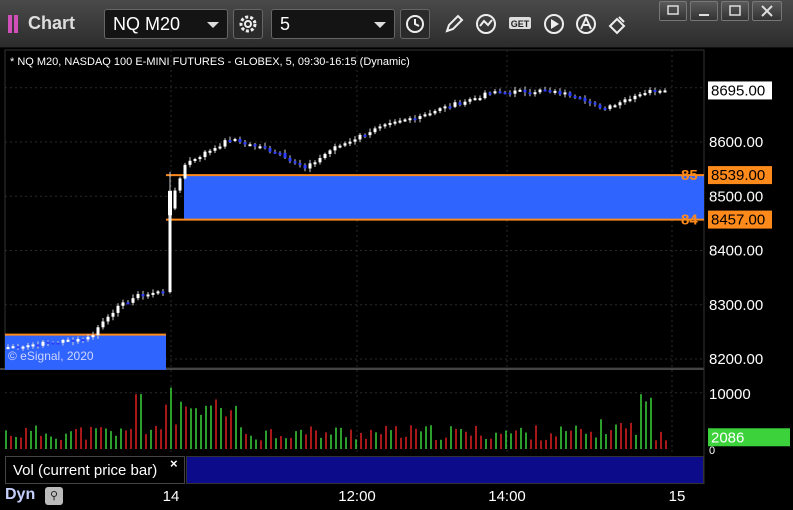  What do you see at coordinates (748, 267) in the screenshot?
I see `axis-background` at bounding box center [748, 267].